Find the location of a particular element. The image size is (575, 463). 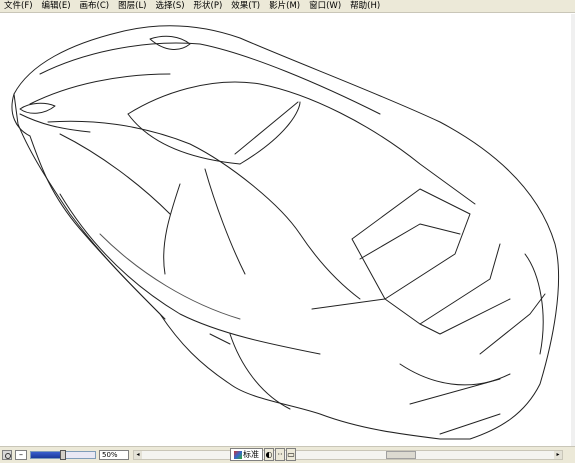

menu-window: 窗口(W) is located at coordinates (325, 6).